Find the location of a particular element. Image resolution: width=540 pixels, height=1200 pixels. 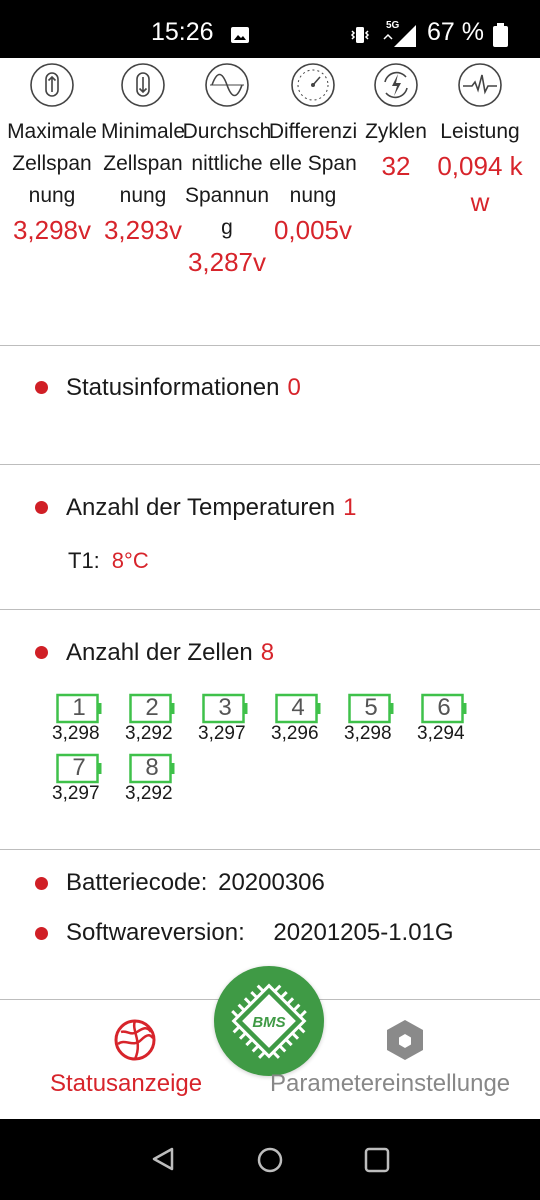

bms-chip-icon: BMS is located at coordinates (269, 1021).